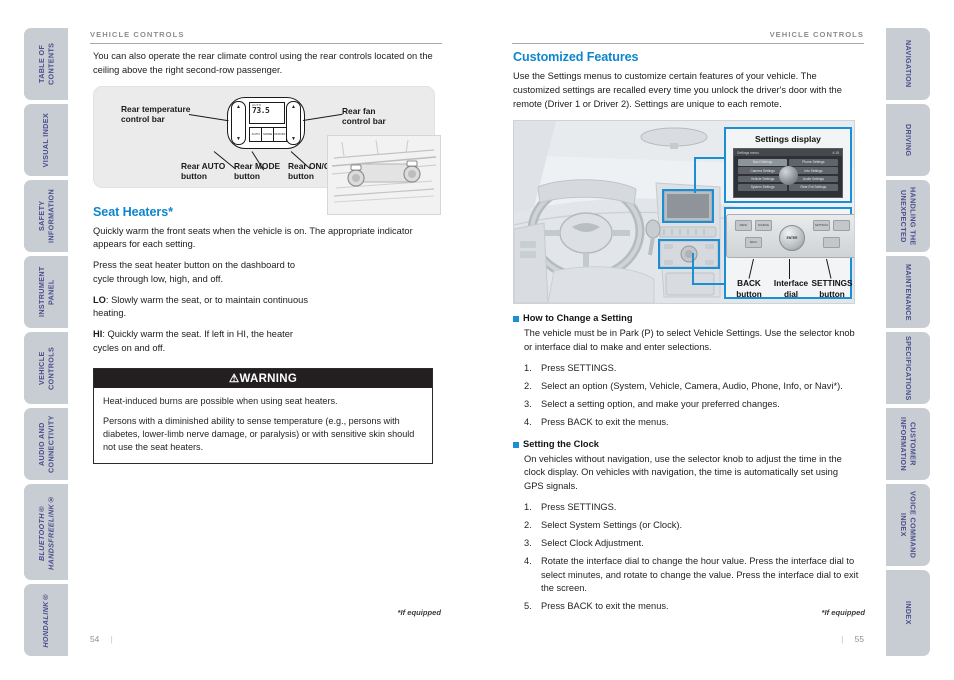 Image resolution: width=954 pixels, height=680 pixels. What do you see at coordinates (293, 122) in the screenshot?
I see `rear-fan-control-bar: ▲ ▼` at bounding box center [293, 122].